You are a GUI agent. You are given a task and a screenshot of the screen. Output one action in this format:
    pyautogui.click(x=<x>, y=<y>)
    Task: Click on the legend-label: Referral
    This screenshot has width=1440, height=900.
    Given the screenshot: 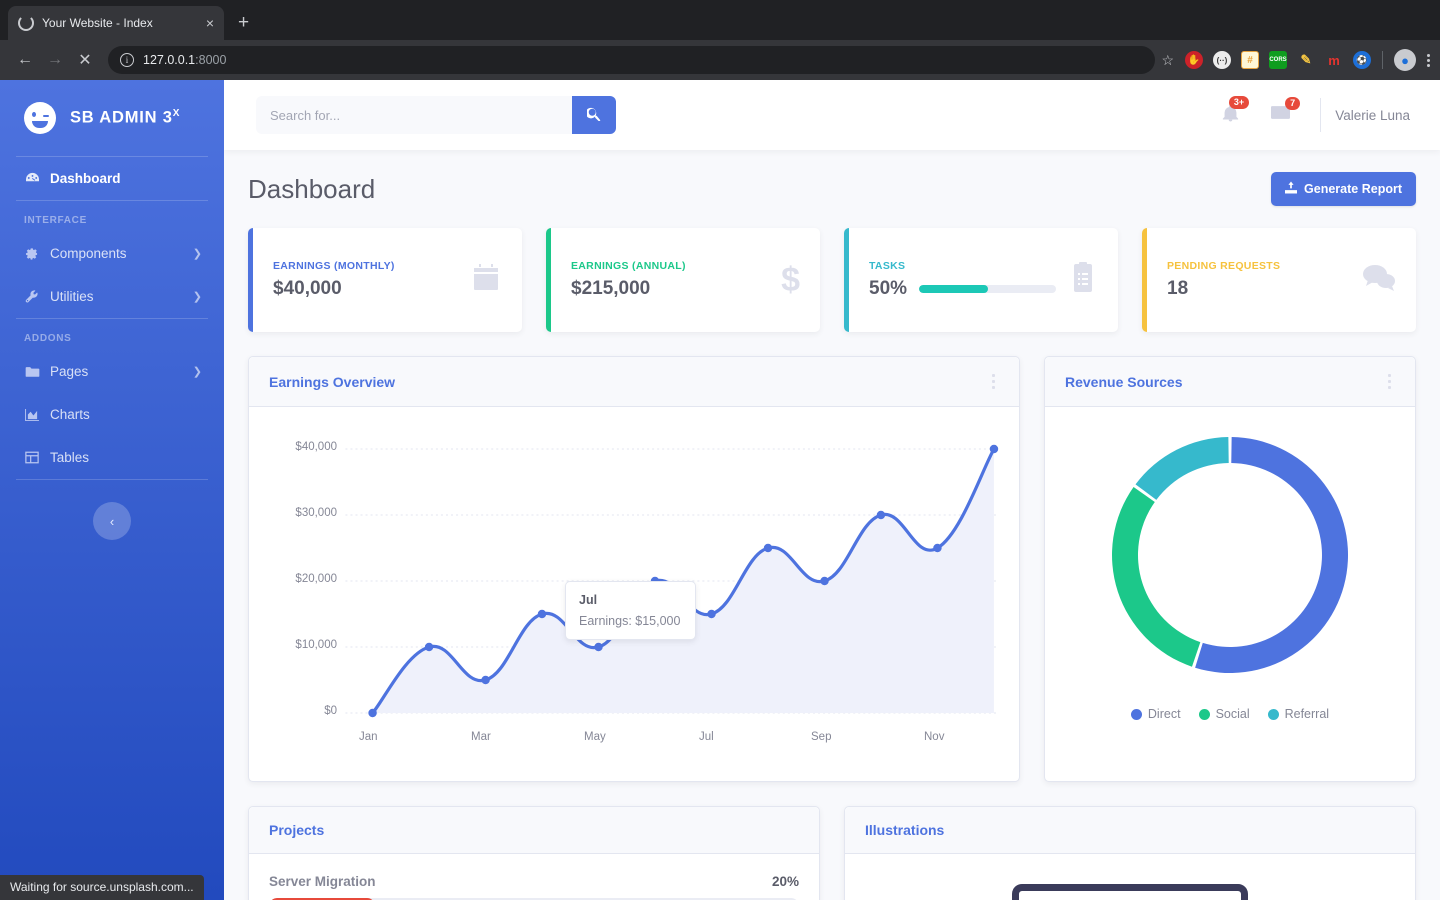 What is the action you would take?
    pyautogui.click(x=1307, y=714)
    